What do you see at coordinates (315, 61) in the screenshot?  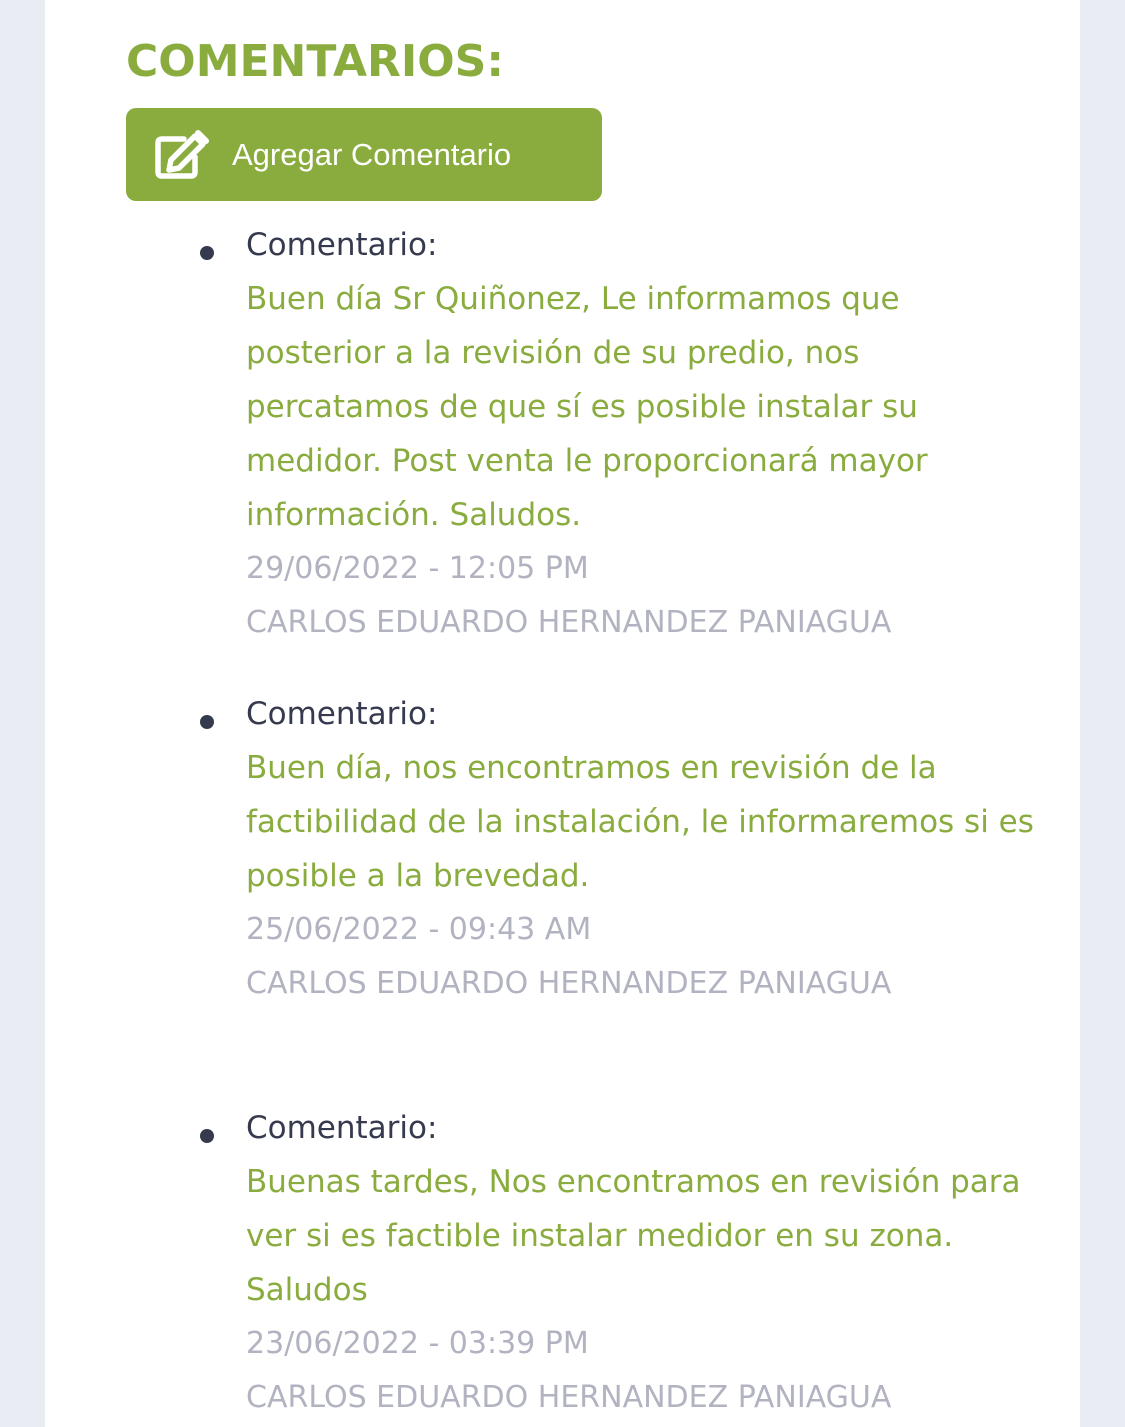 I see `section-title: COMENTARIOS:` at bounding box center [315, 61].